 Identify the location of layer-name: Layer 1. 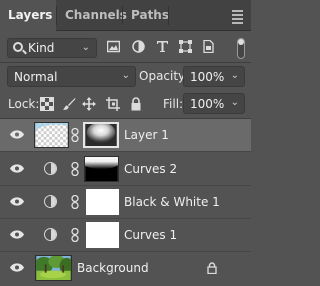
(146, 135).